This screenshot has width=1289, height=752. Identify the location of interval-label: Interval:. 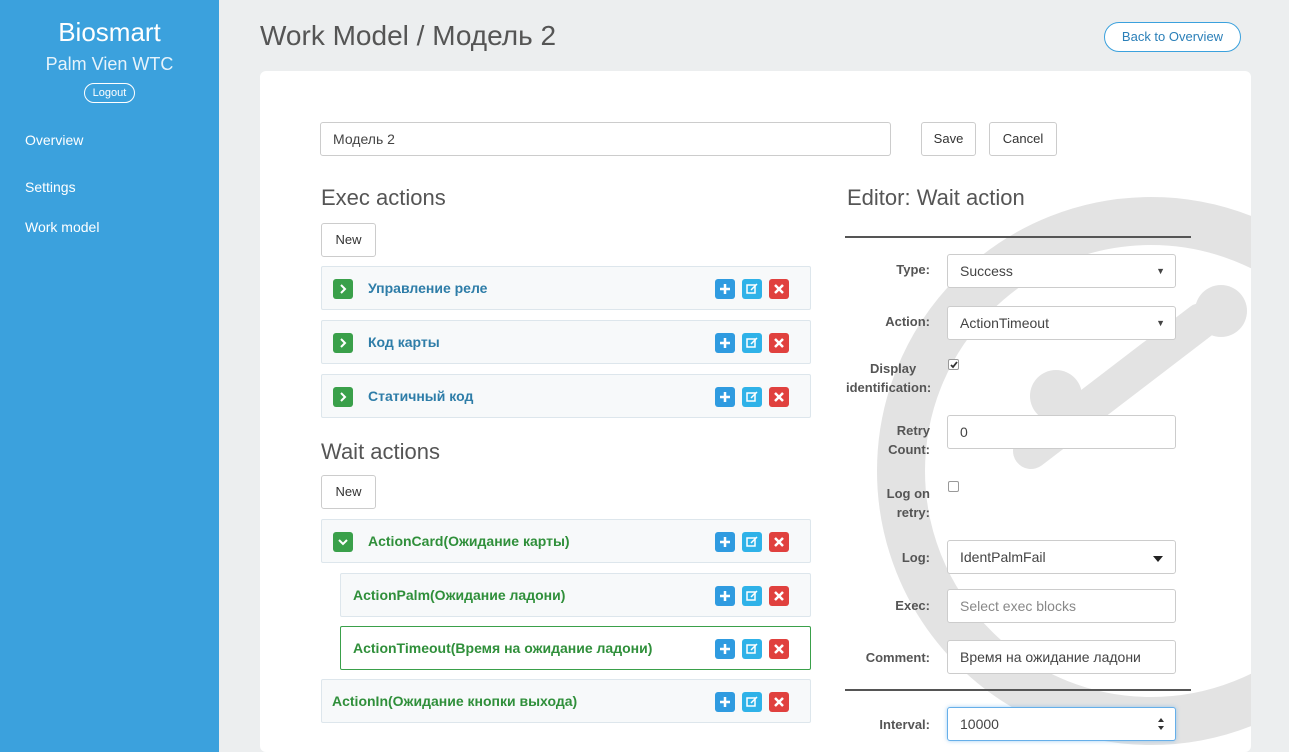
(904, 724).